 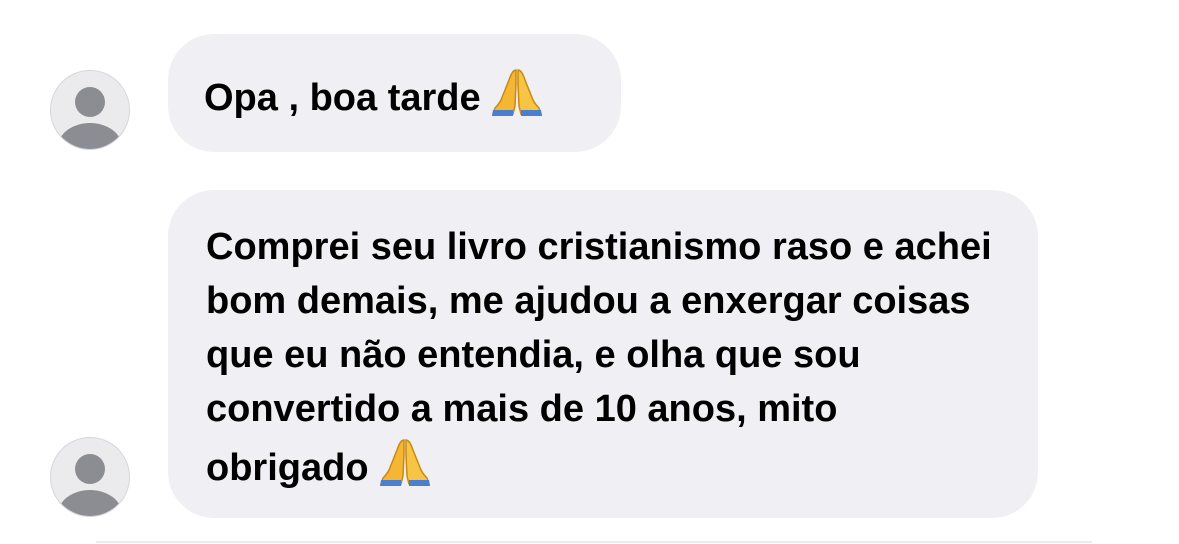 I want to click on message-bubble: Opa , boa tarde, so click(x=394, y=93).